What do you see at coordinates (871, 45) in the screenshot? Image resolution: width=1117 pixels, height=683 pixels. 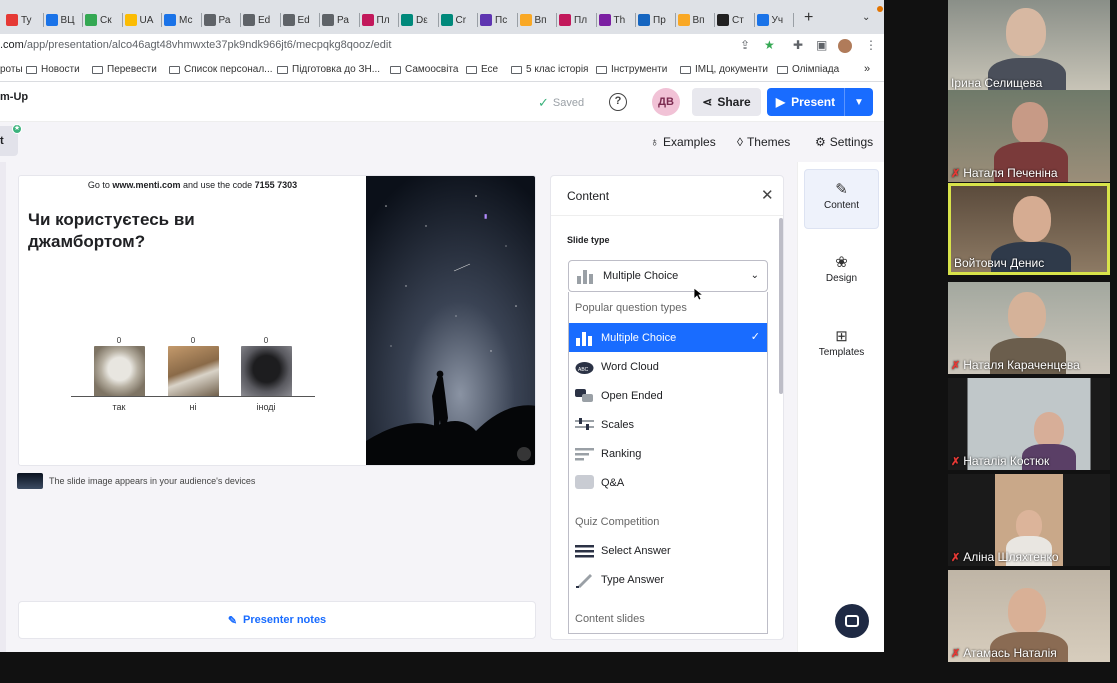 I see `browser-menu-icon: ⋮` at bounding box center [871, 45].